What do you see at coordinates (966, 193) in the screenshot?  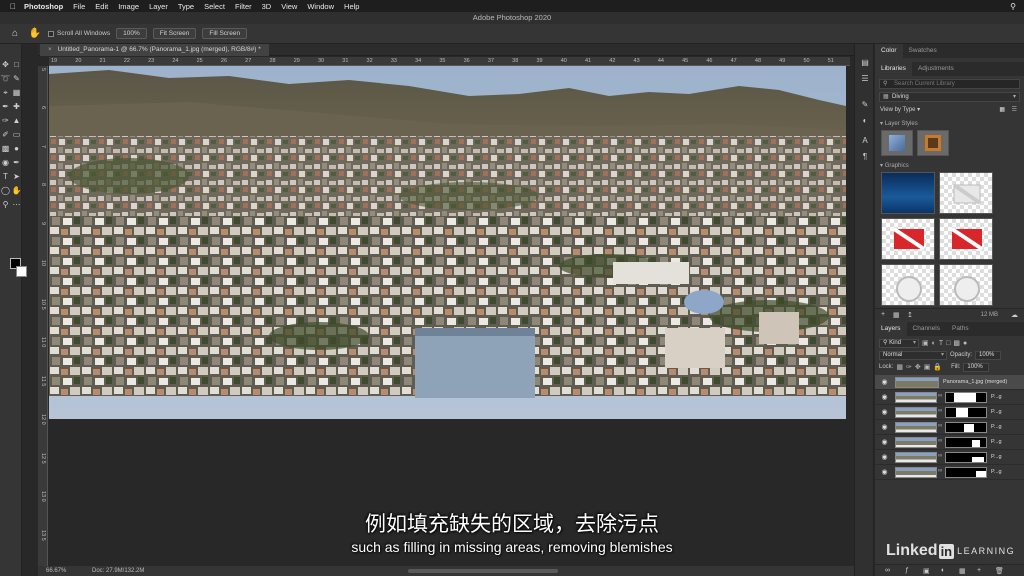 I see `graphic-dive-flag-outline` at bounding box center [966, 193].